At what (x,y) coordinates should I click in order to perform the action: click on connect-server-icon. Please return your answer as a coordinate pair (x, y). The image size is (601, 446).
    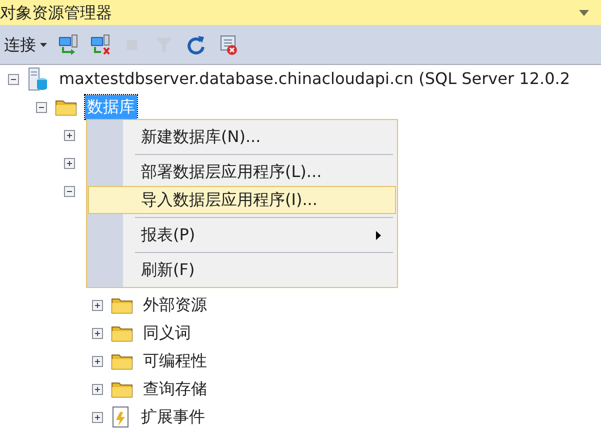
    Looking at the image, I should click on (68, 45).